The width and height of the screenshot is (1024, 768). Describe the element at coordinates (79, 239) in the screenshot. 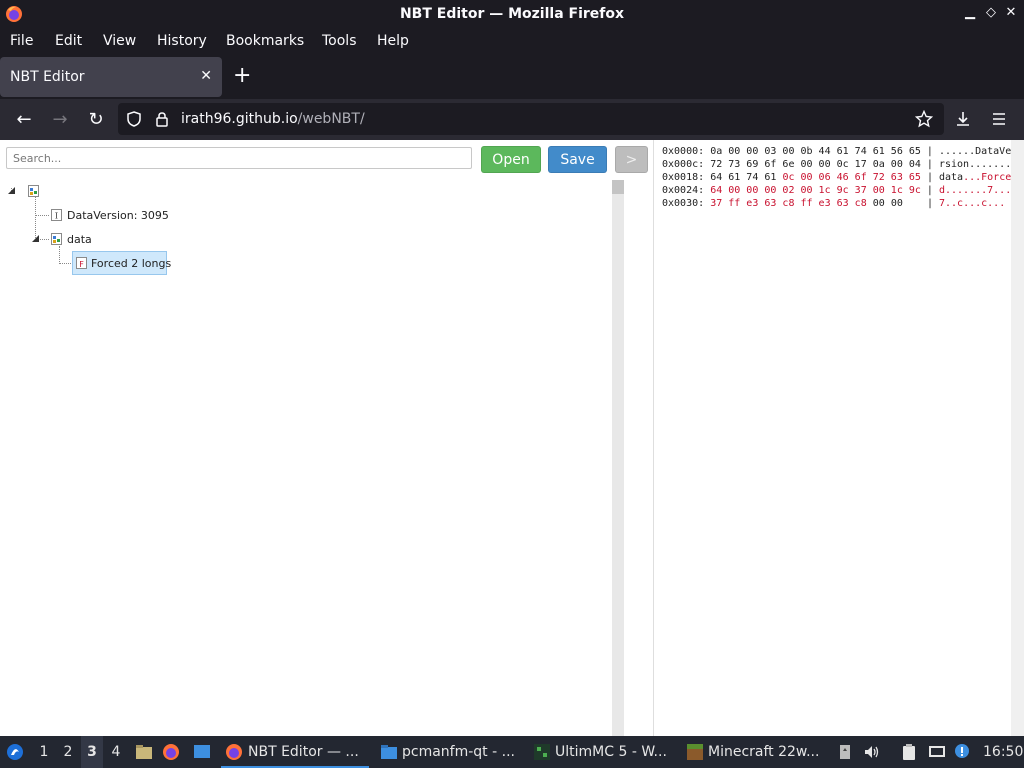

I see `tree-node-data: data` at that location.